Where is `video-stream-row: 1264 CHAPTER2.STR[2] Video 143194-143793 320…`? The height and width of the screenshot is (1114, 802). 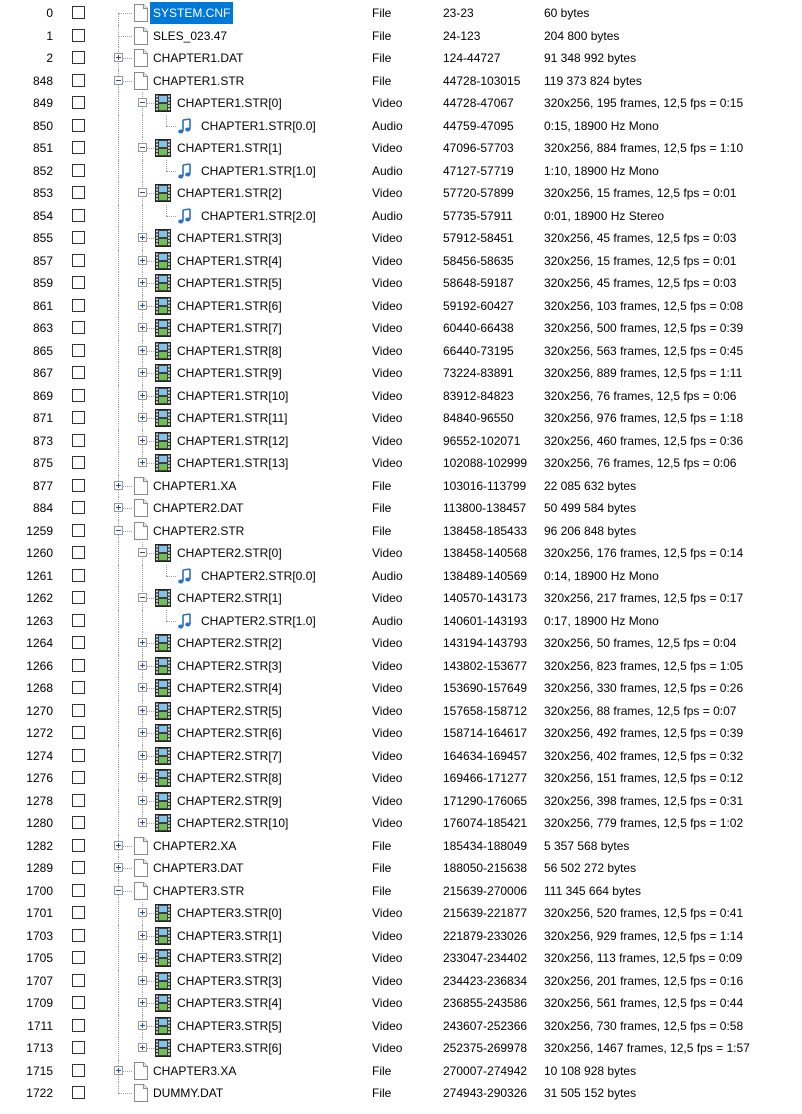 video-stream-row: 1264 CHAPTER2.STR[2] Video 143194-143793 320… is located at coordinates (401, 643).